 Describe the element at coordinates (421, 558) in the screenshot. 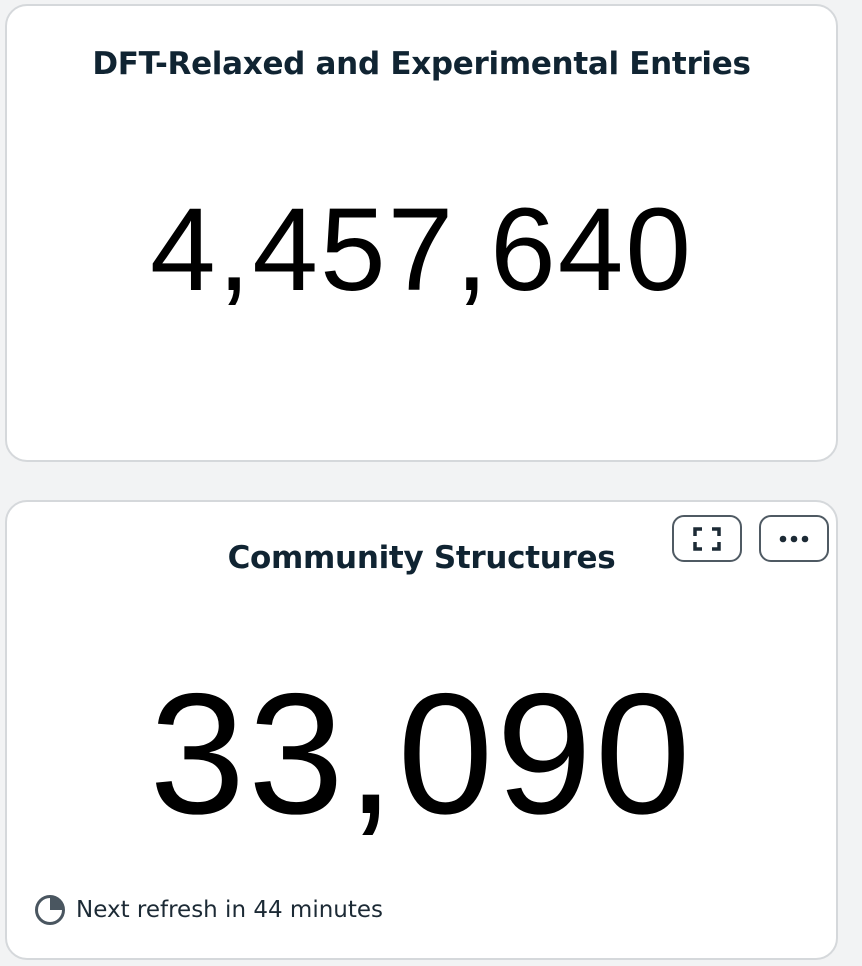

I see `card-title: Community Structures` at that location.